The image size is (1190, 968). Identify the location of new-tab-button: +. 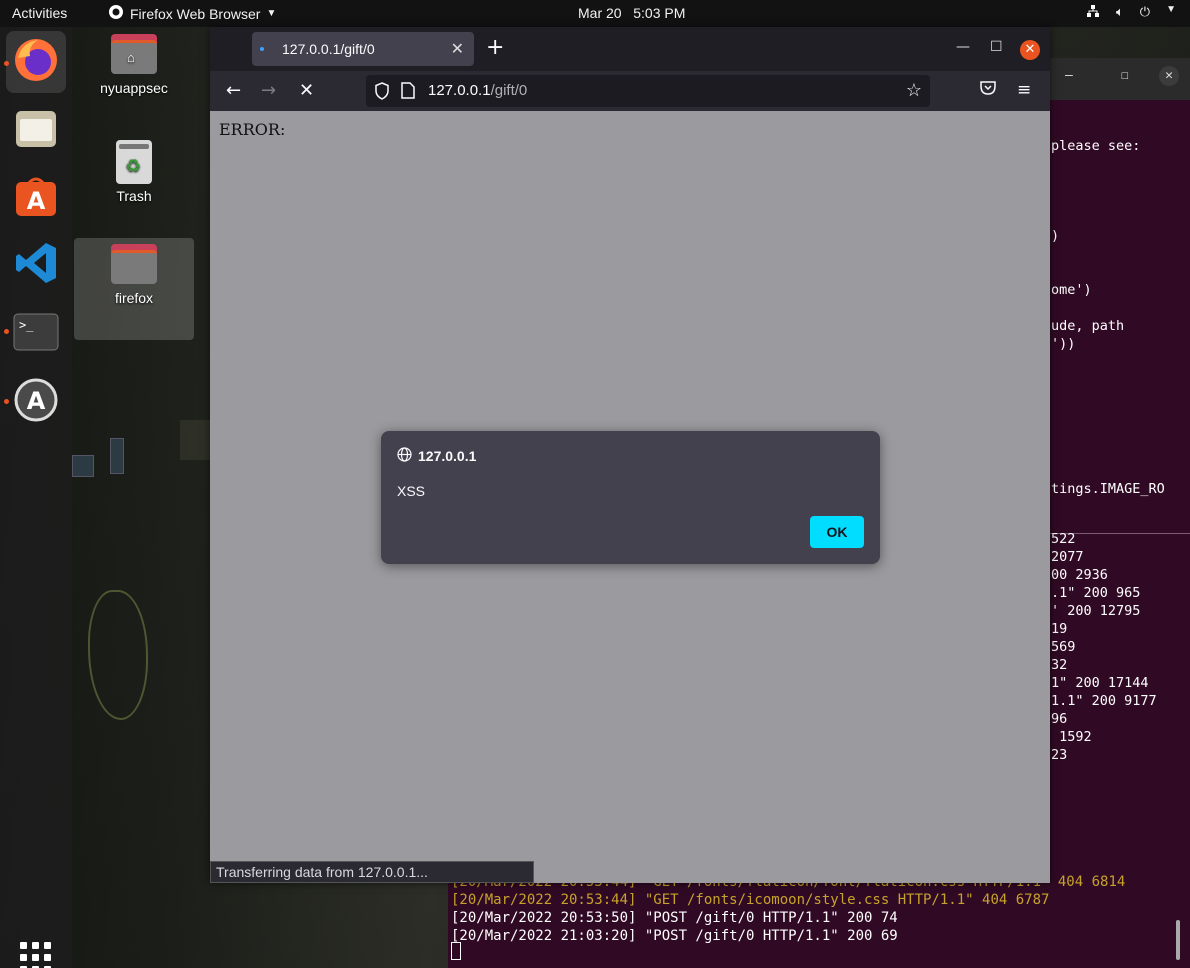
(495, 47).